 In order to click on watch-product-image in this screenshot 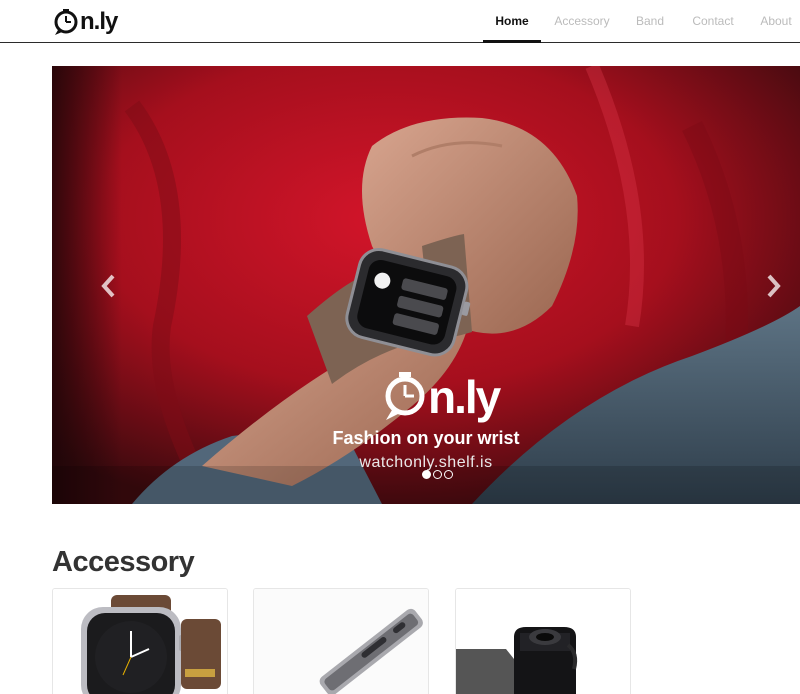, I will do `click(140, 641)`.